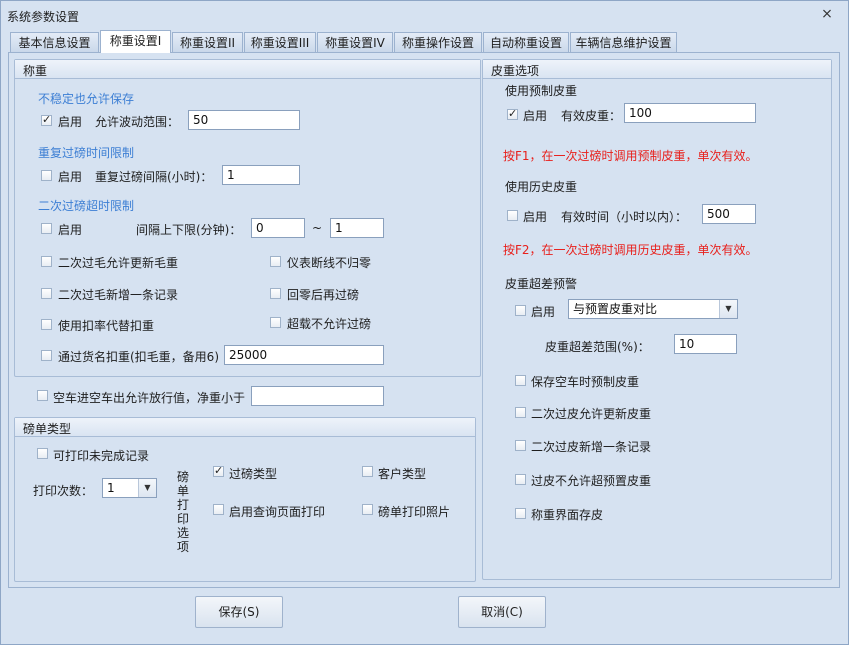 The width and height of the screenshot is (849, 645). Describe the element at coordinates (182, 547) in the screenshot. I see `vertical-char: 项` at that location.